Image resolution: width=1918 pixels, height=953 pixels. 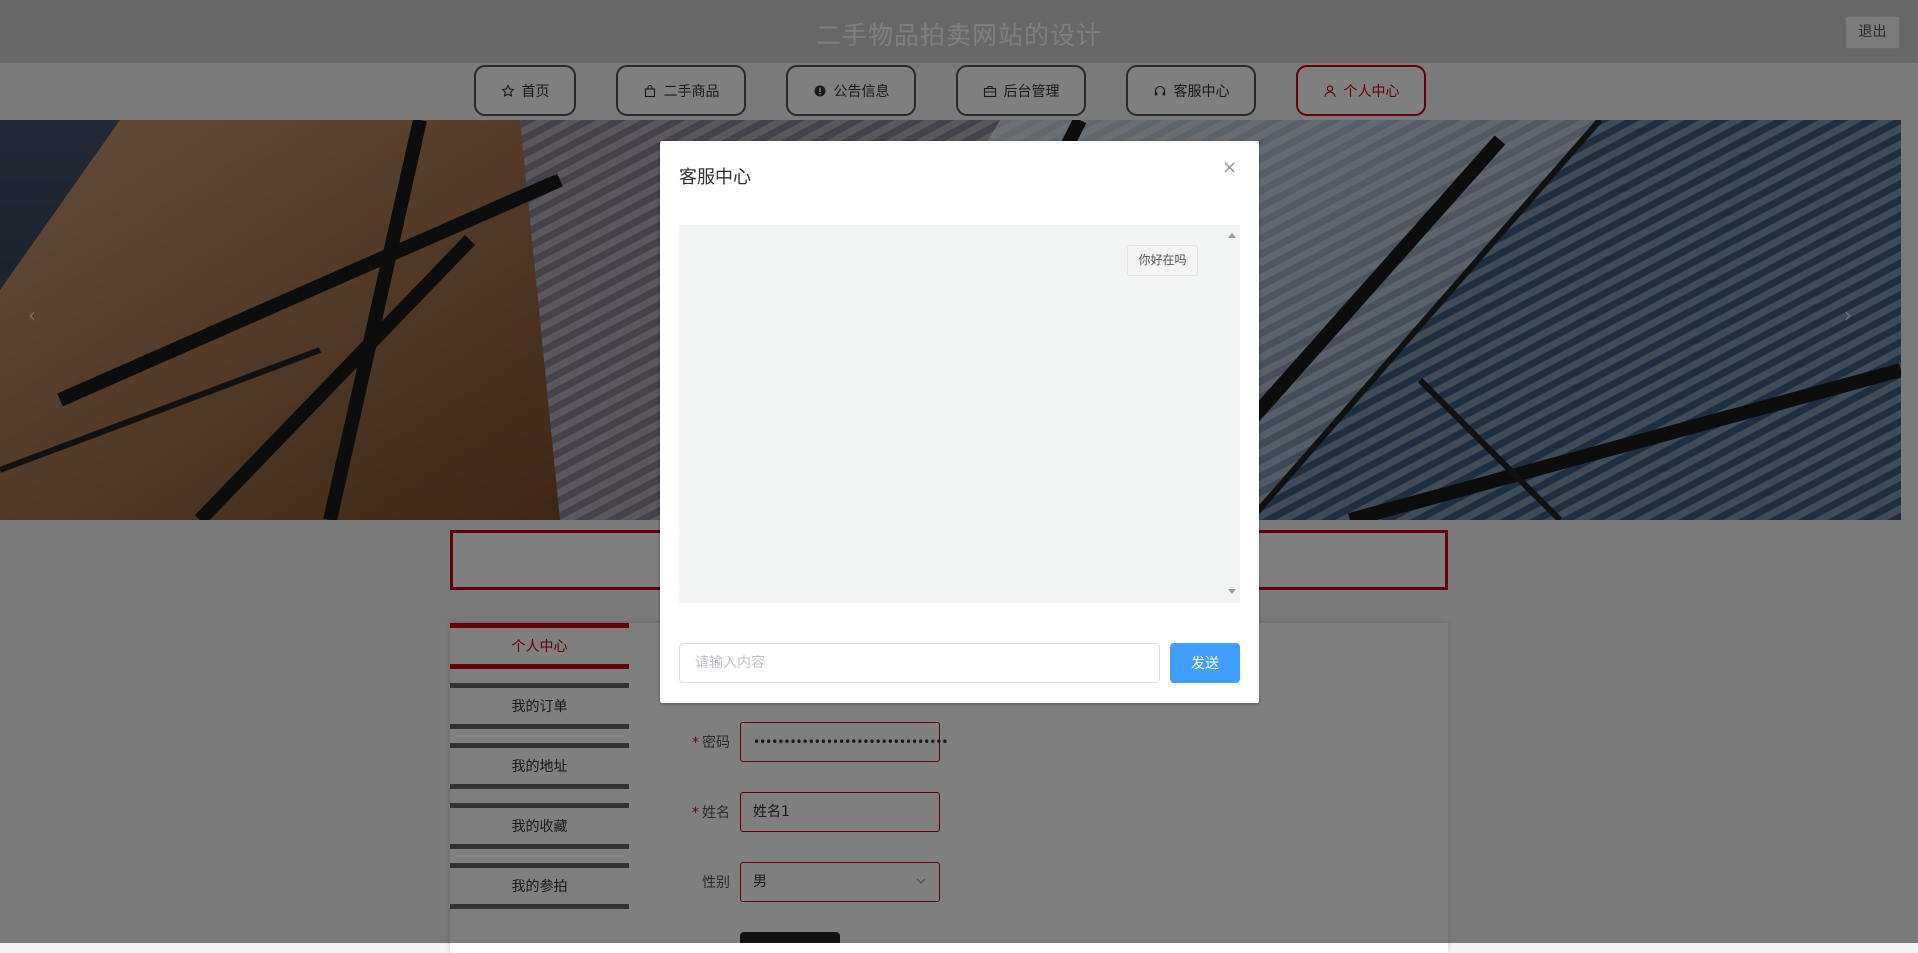 I want to click on chat-message-area: 你好在吗, so click(x=959, y=414).